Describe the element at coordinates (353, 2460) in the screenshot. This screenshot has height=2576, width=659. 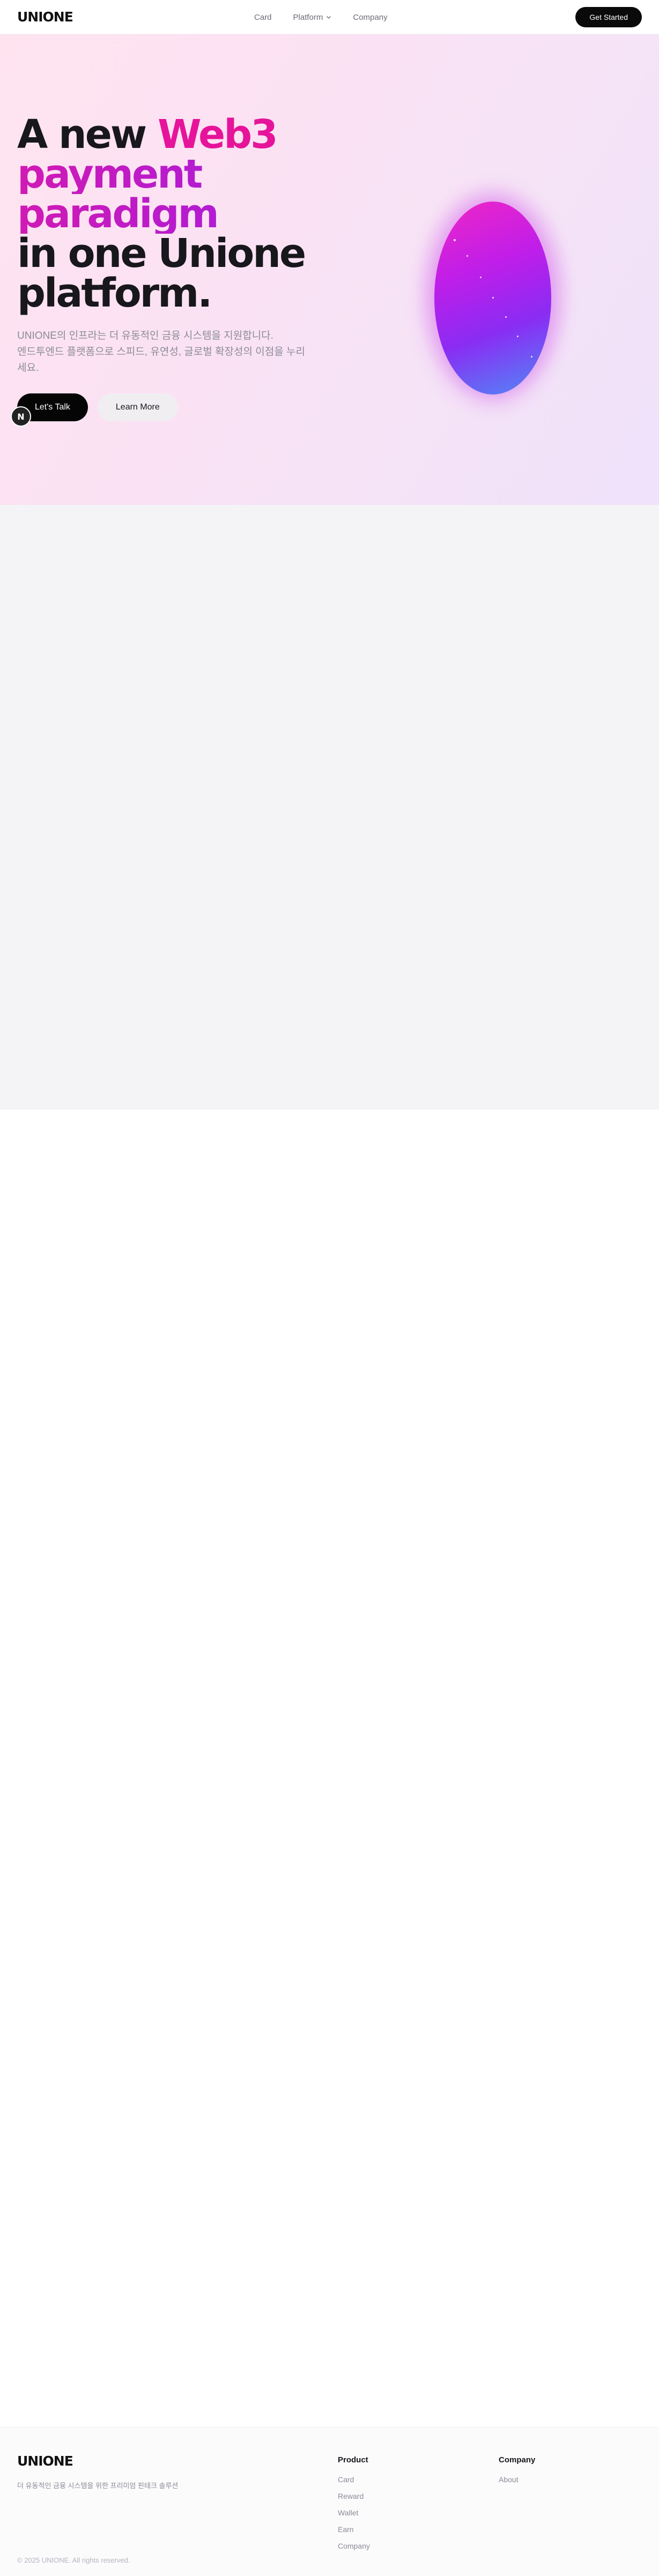
I see `footer-column-title: Product` at that location.